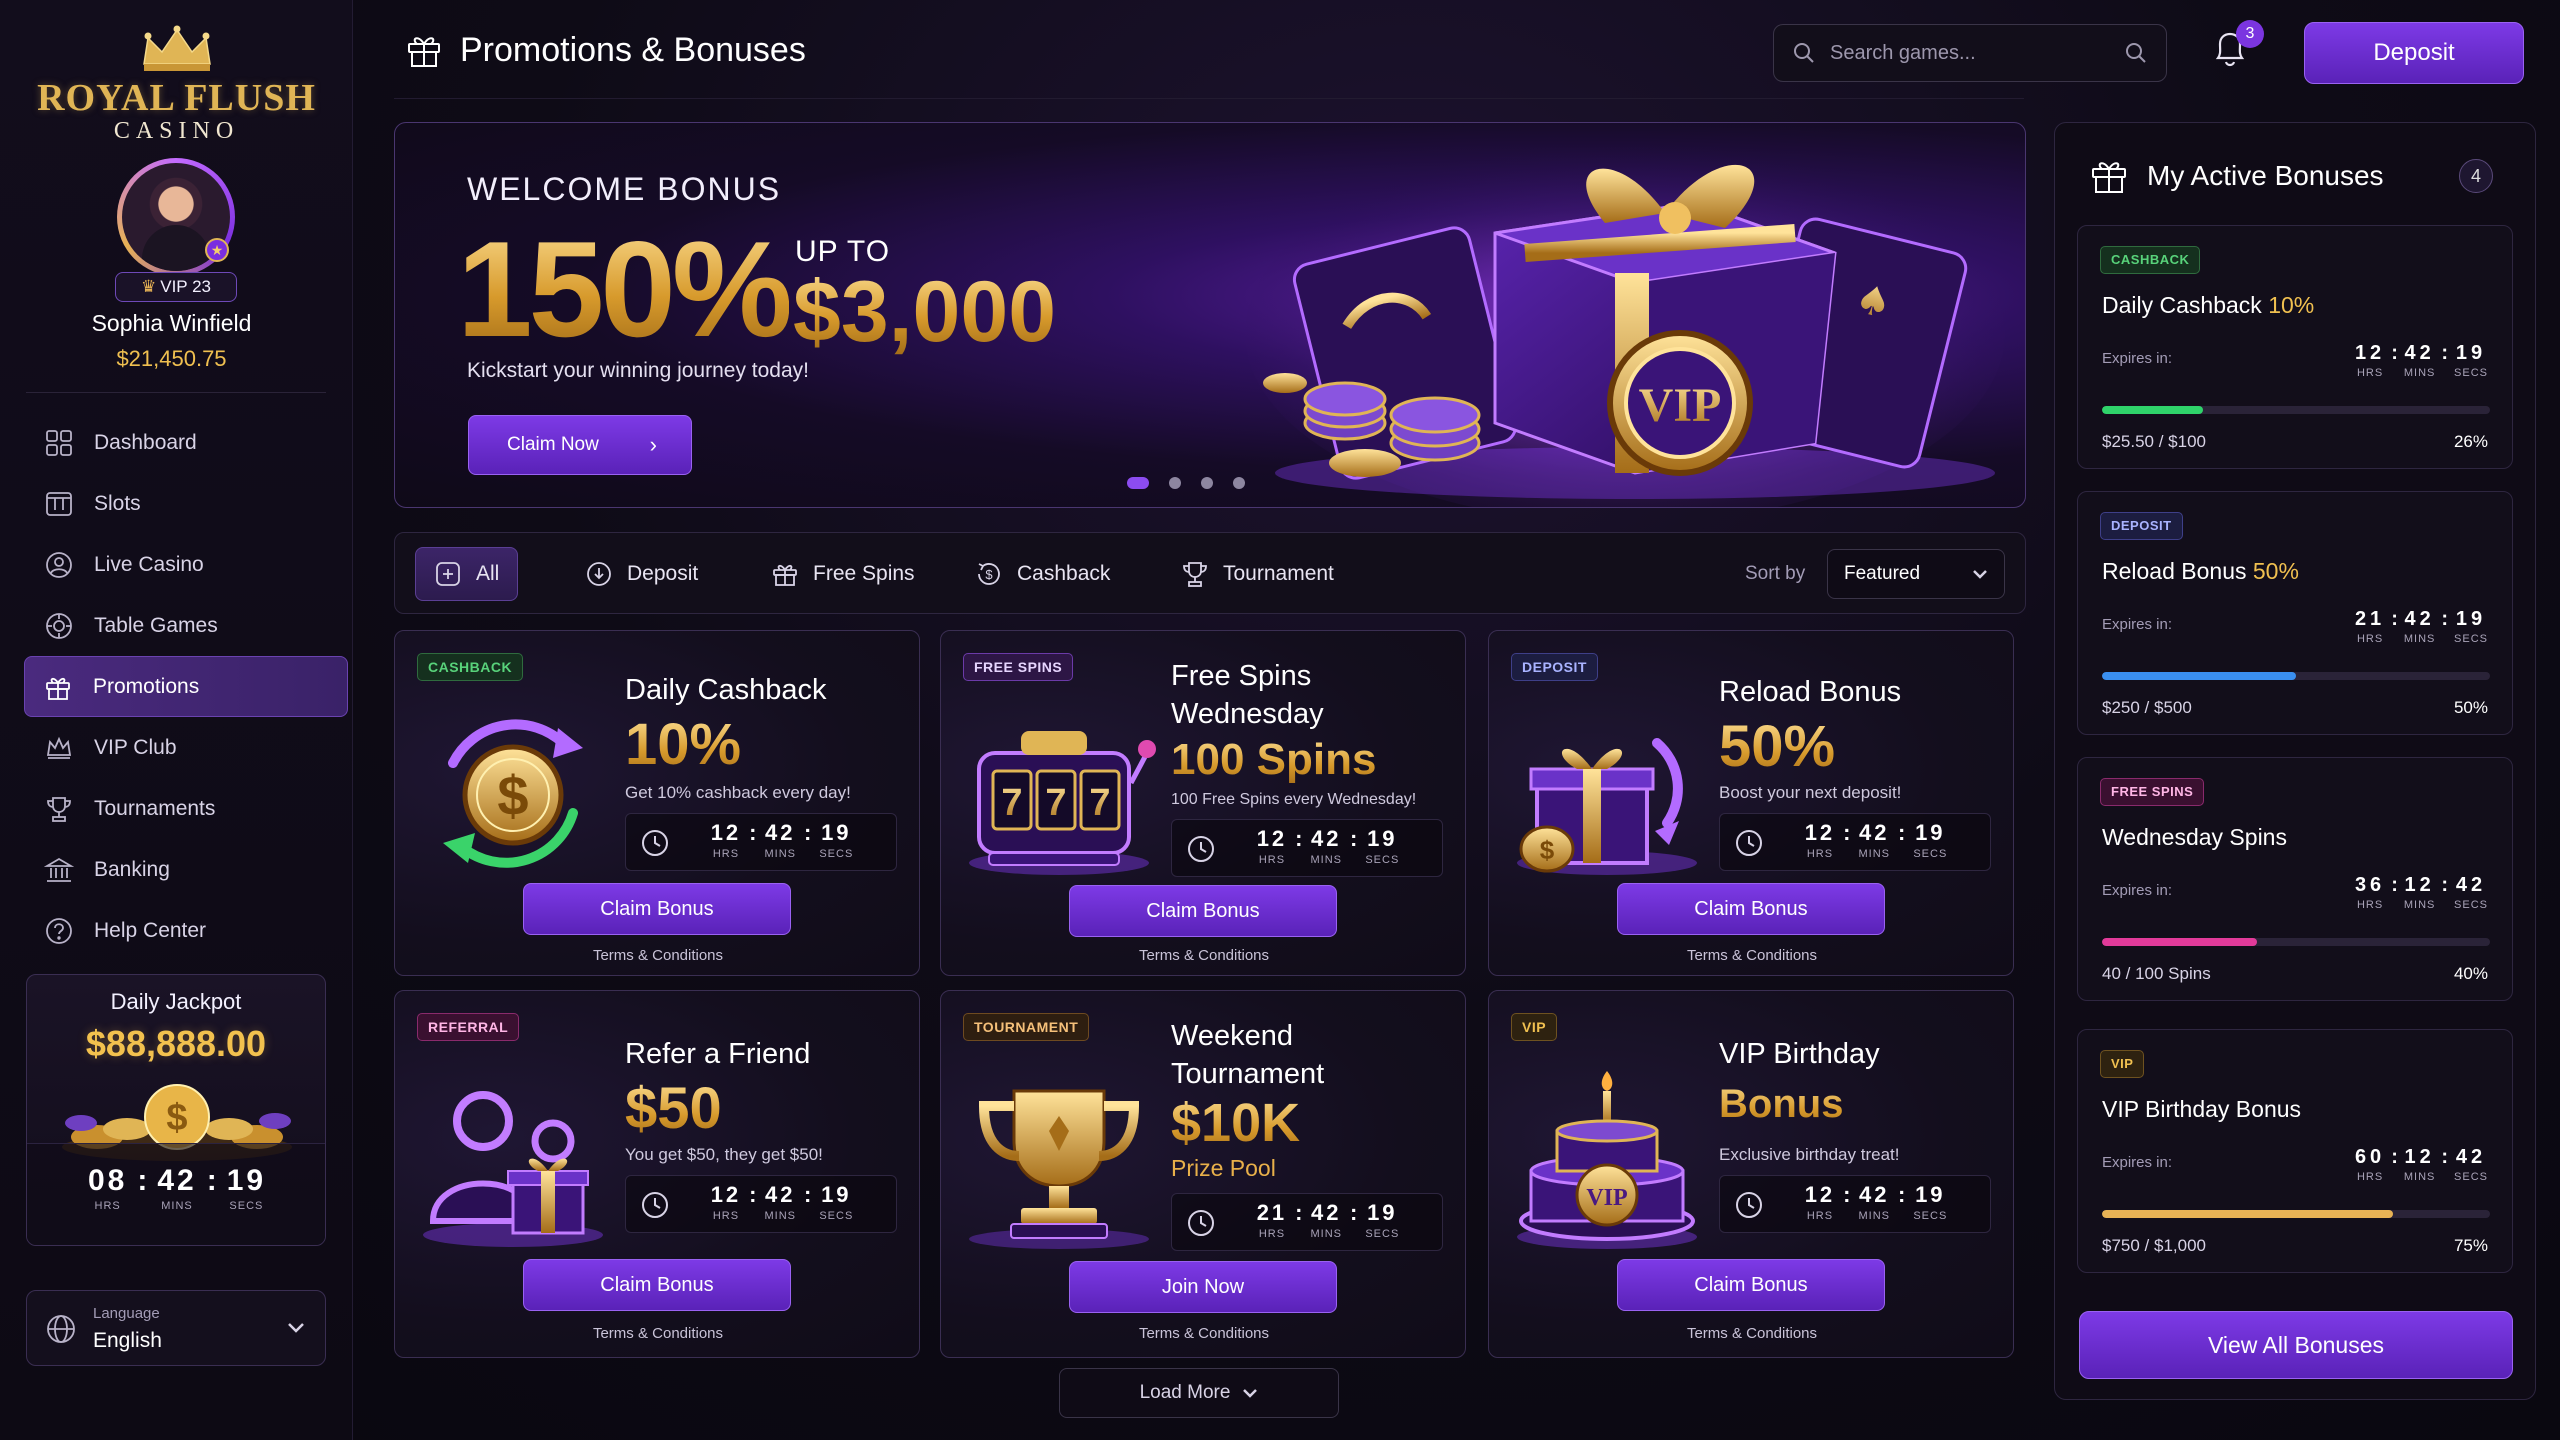 This screenshot has width=2560, height=1440. I want to click on chevron-down-icon, so click(296, 1328).